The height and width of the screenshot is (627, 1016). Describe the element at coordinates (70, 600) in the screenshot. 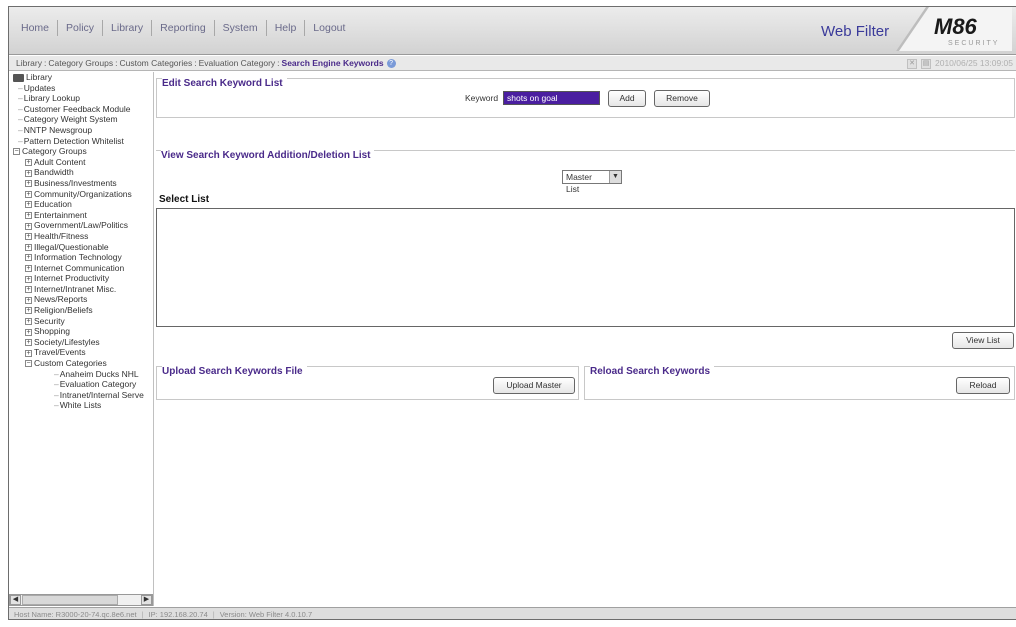

I see `scrollbar-thumb` at that location.